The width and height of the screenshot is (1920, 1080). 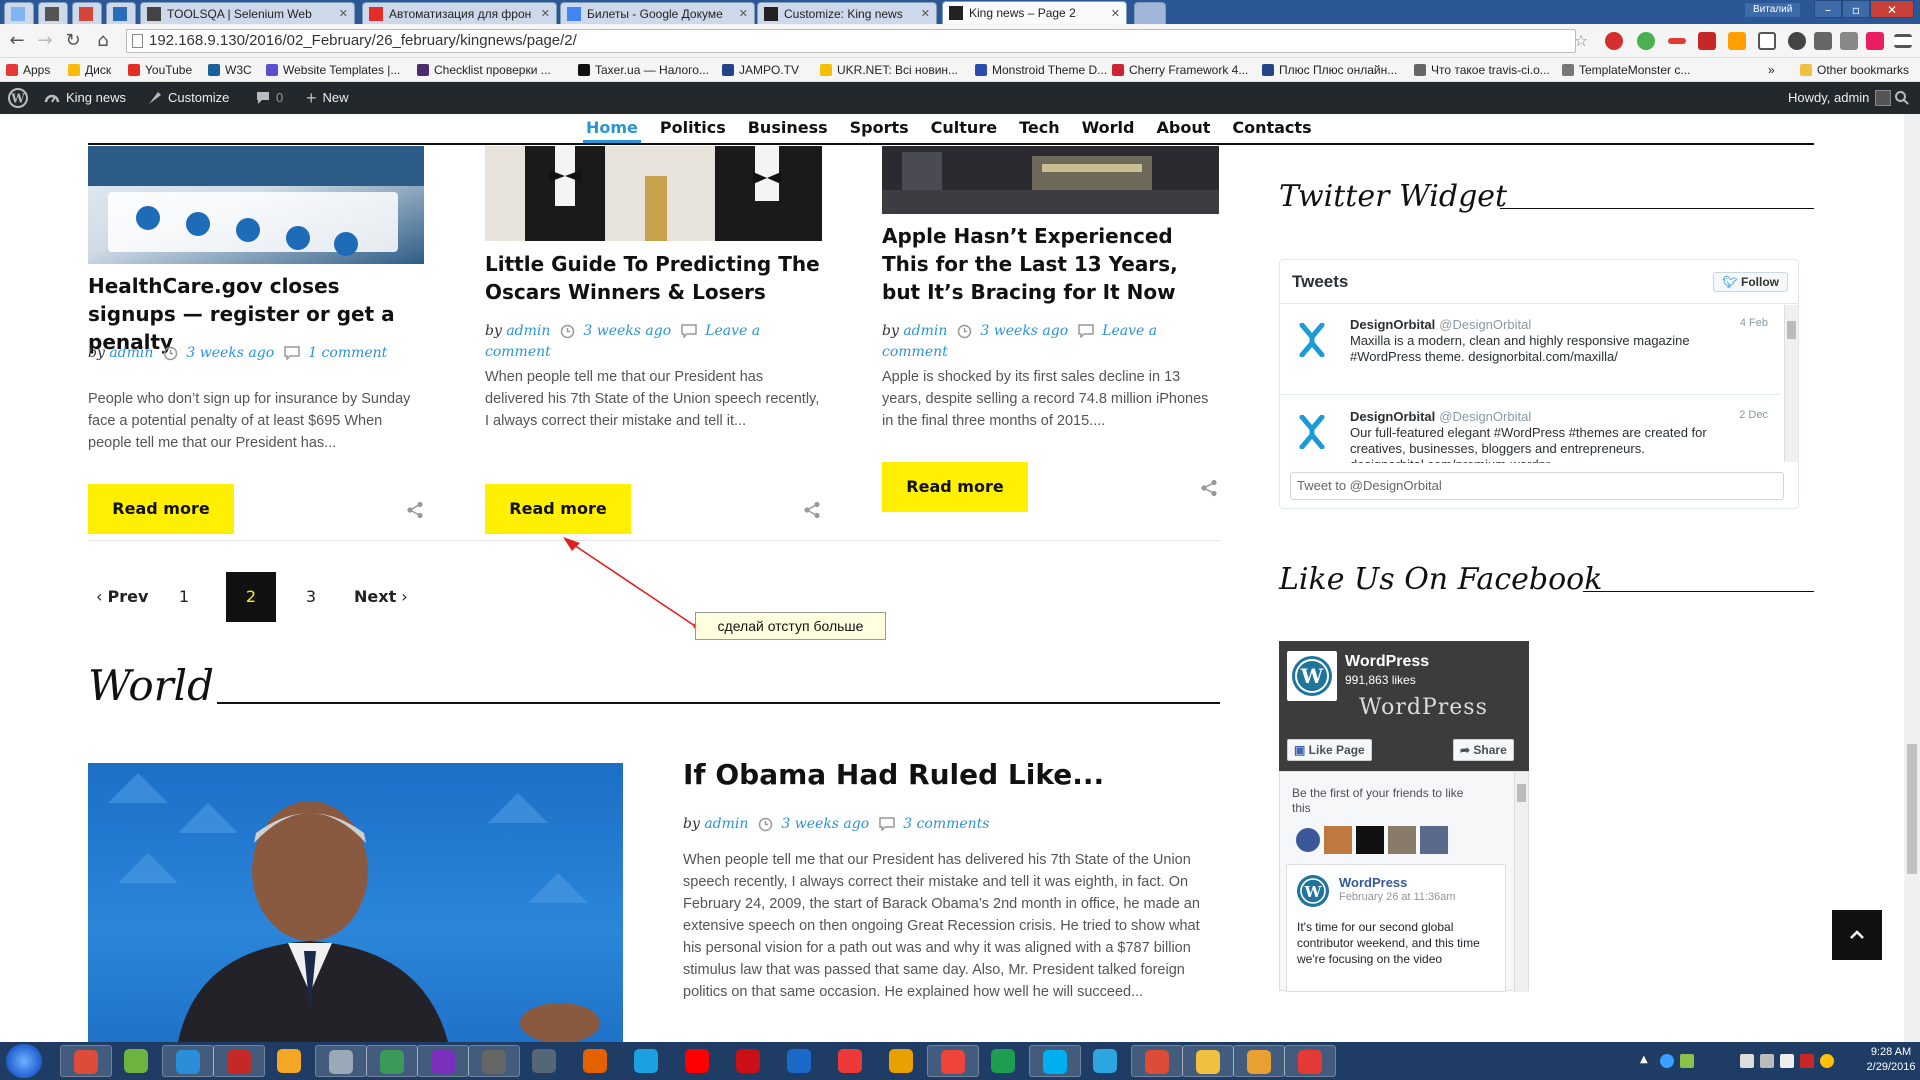 I want to click on nav-item-contacts: Contacts, so click(x=1271, y=128).